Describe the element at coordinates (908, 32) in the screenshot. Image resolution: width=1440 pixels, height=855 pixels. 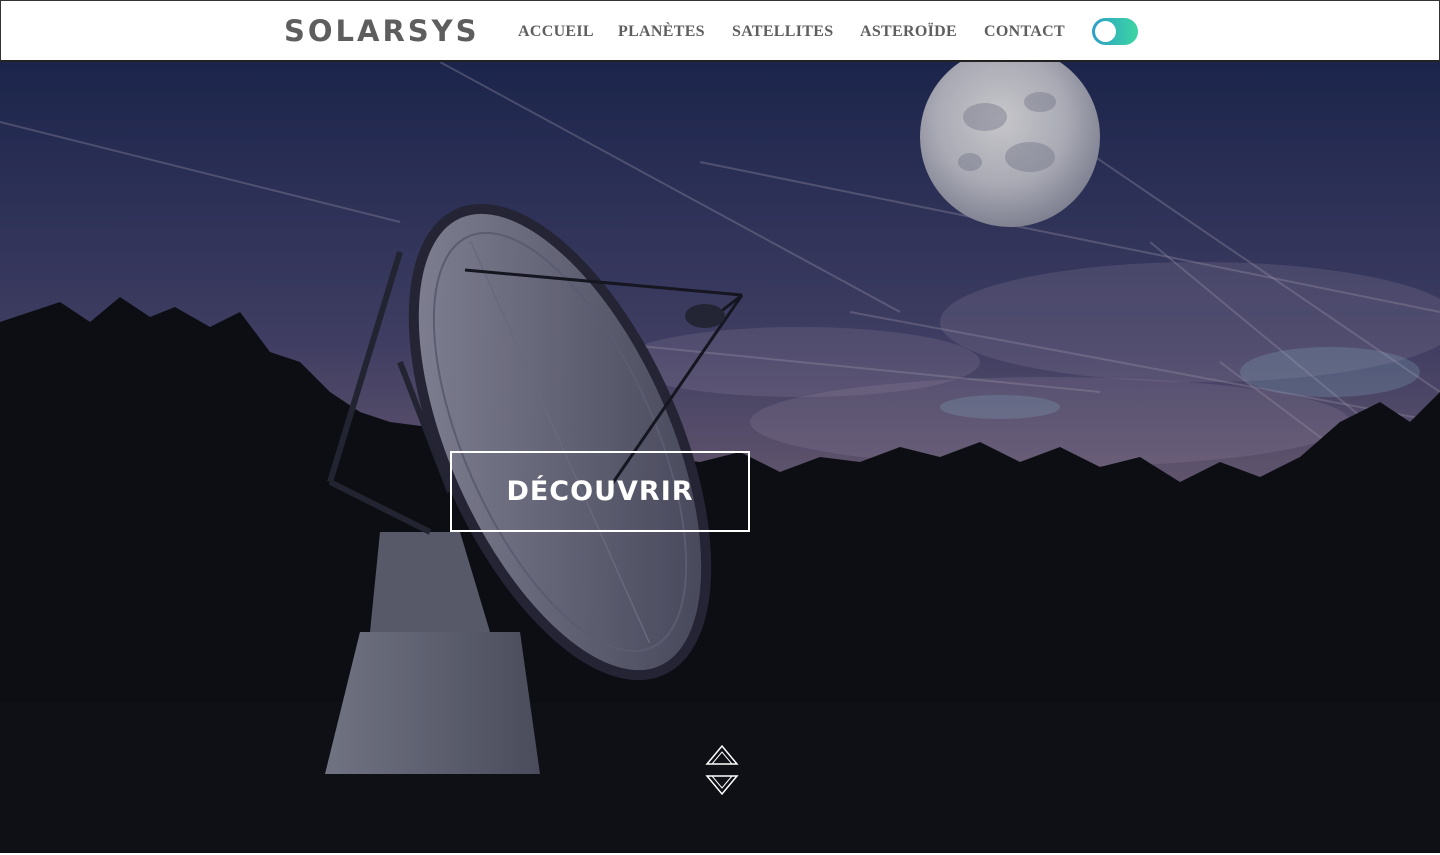
I see `nav-link-asteroide: ASTEROÏDE` at that location.